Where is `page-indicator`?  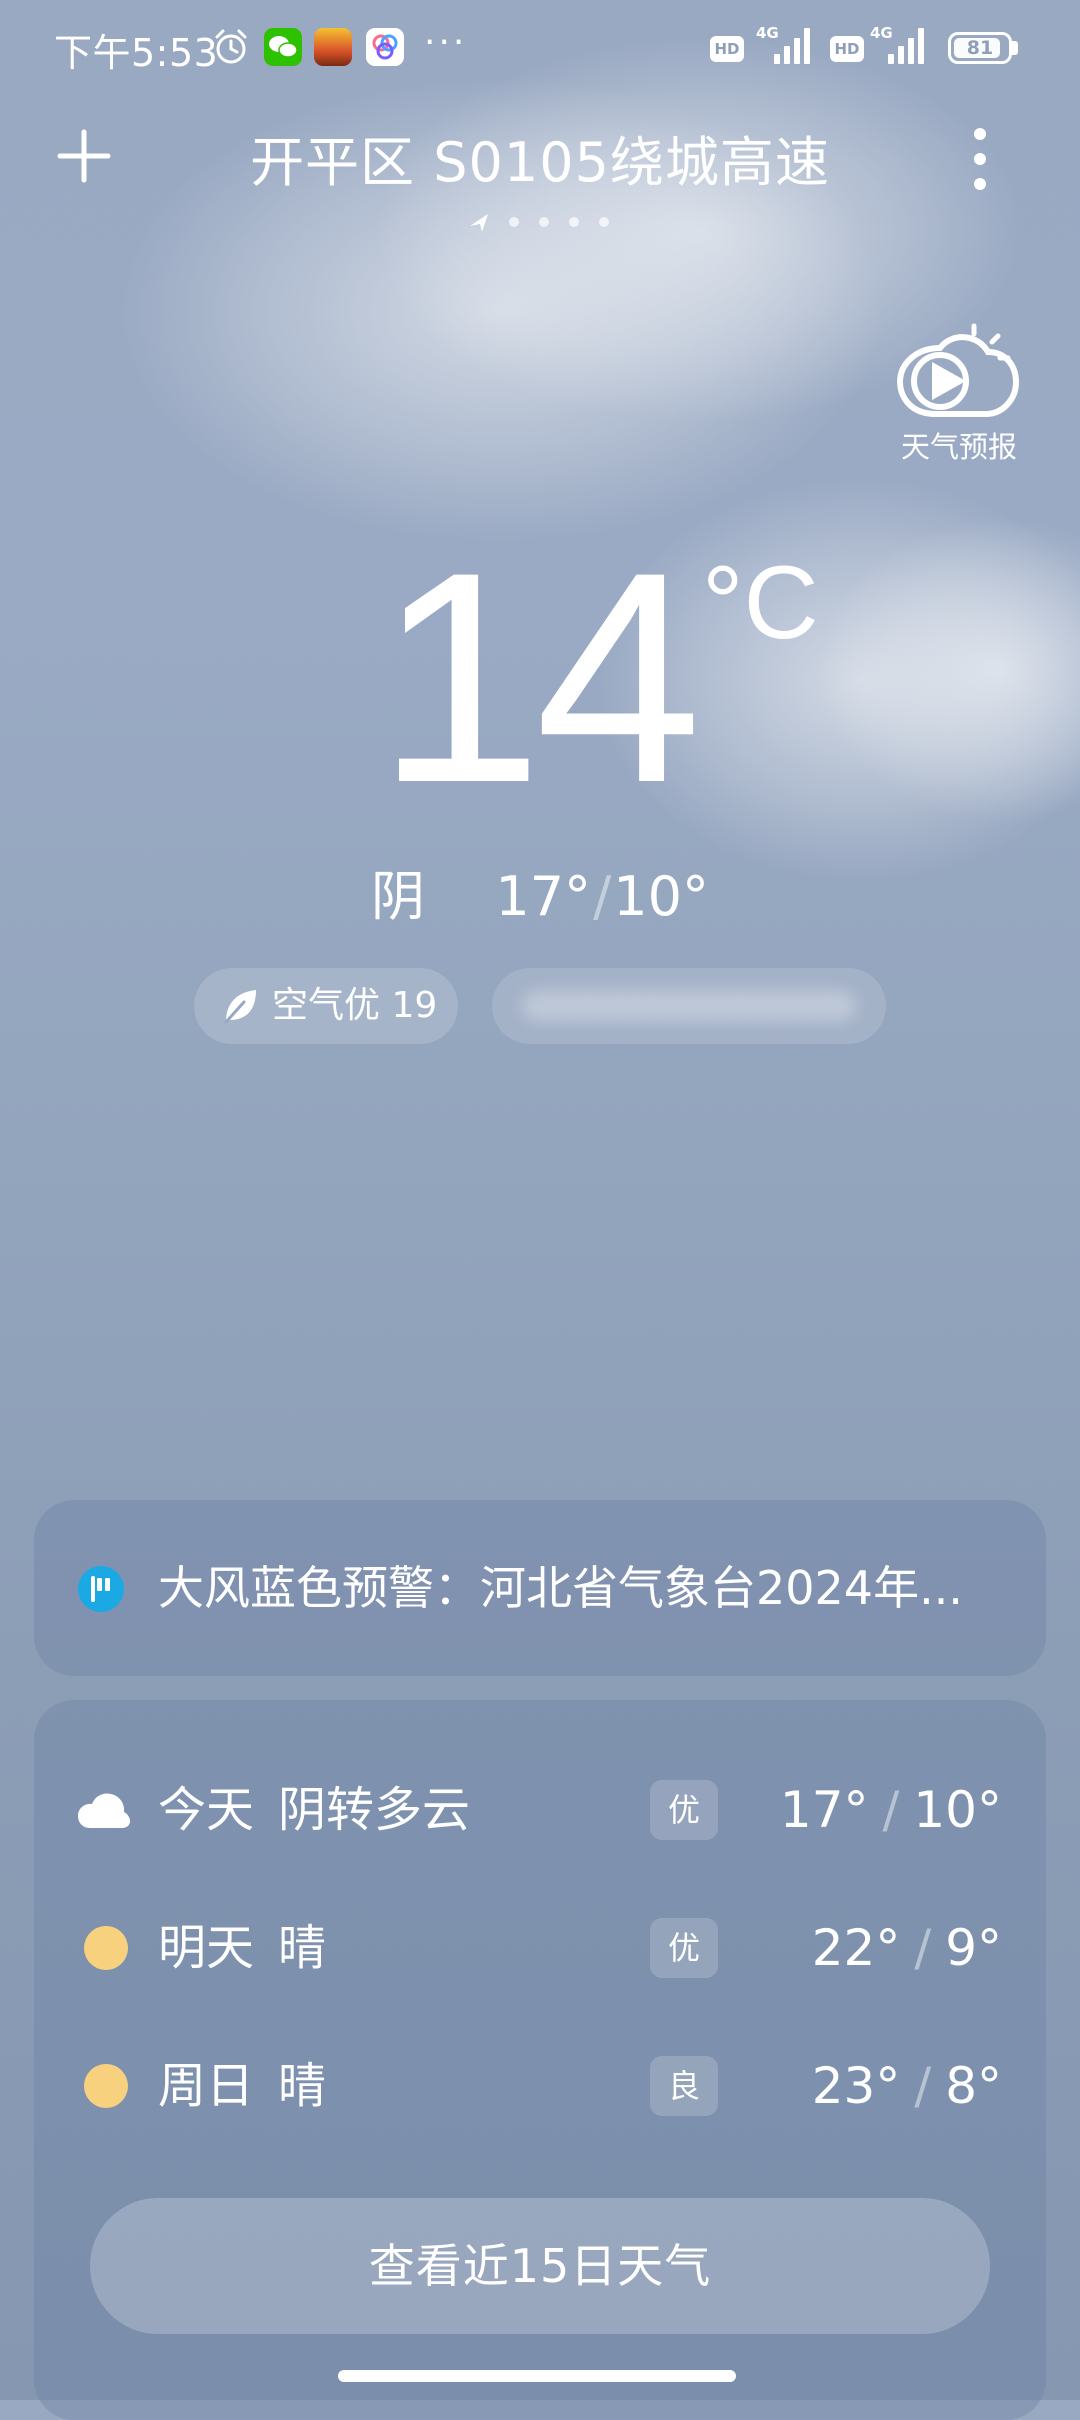 page-indicator is located at coordinates (543, 222).